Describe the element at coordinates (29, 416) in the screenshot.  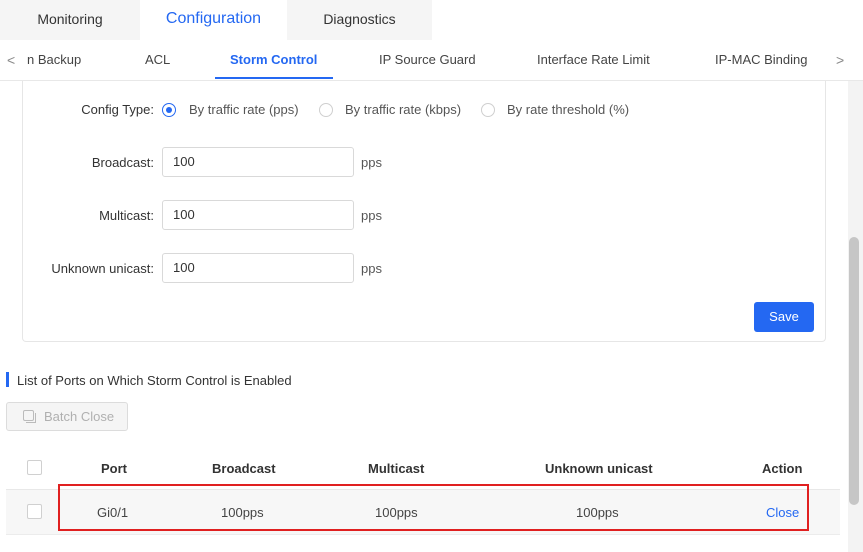
I see `batch-close-icon` at that location.